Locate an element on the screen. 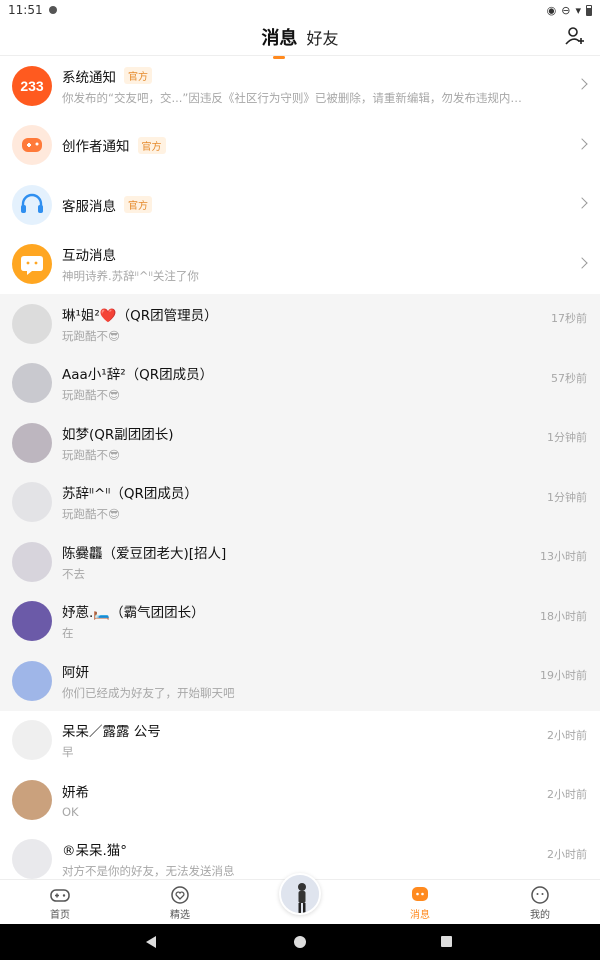  conversation-time: 19小时前 is located at coordinates (563, 675).